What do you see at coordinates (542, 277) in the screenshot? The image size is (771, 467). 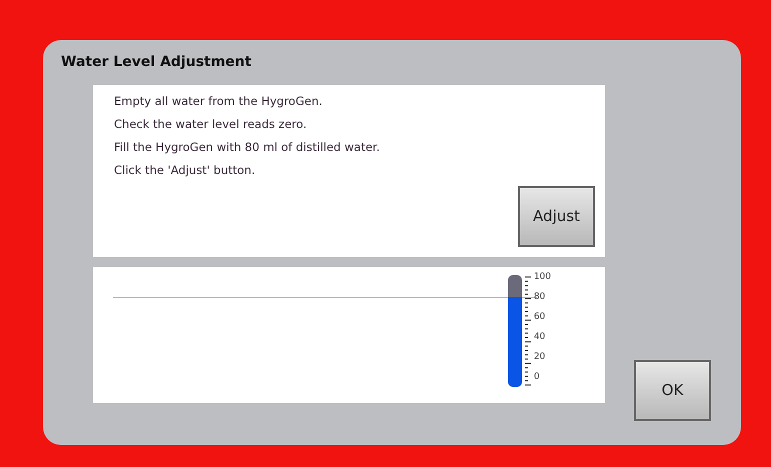 I see `scale-label: 100` at bounding box center [542, 277].